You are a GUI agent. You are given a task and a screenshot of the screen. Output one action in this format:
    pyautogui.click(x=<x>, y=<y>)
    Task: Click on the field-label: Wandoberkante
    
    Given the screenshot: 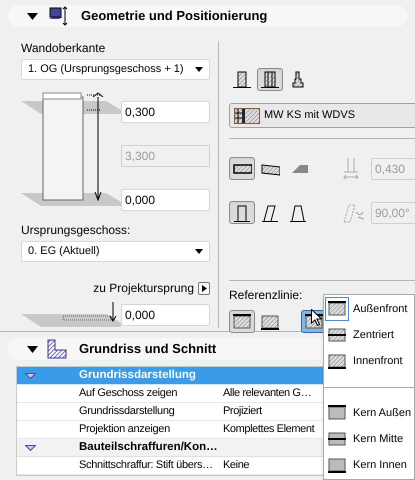 What is the action you would take?
    pyautogui.click(x=63, y=48)
    